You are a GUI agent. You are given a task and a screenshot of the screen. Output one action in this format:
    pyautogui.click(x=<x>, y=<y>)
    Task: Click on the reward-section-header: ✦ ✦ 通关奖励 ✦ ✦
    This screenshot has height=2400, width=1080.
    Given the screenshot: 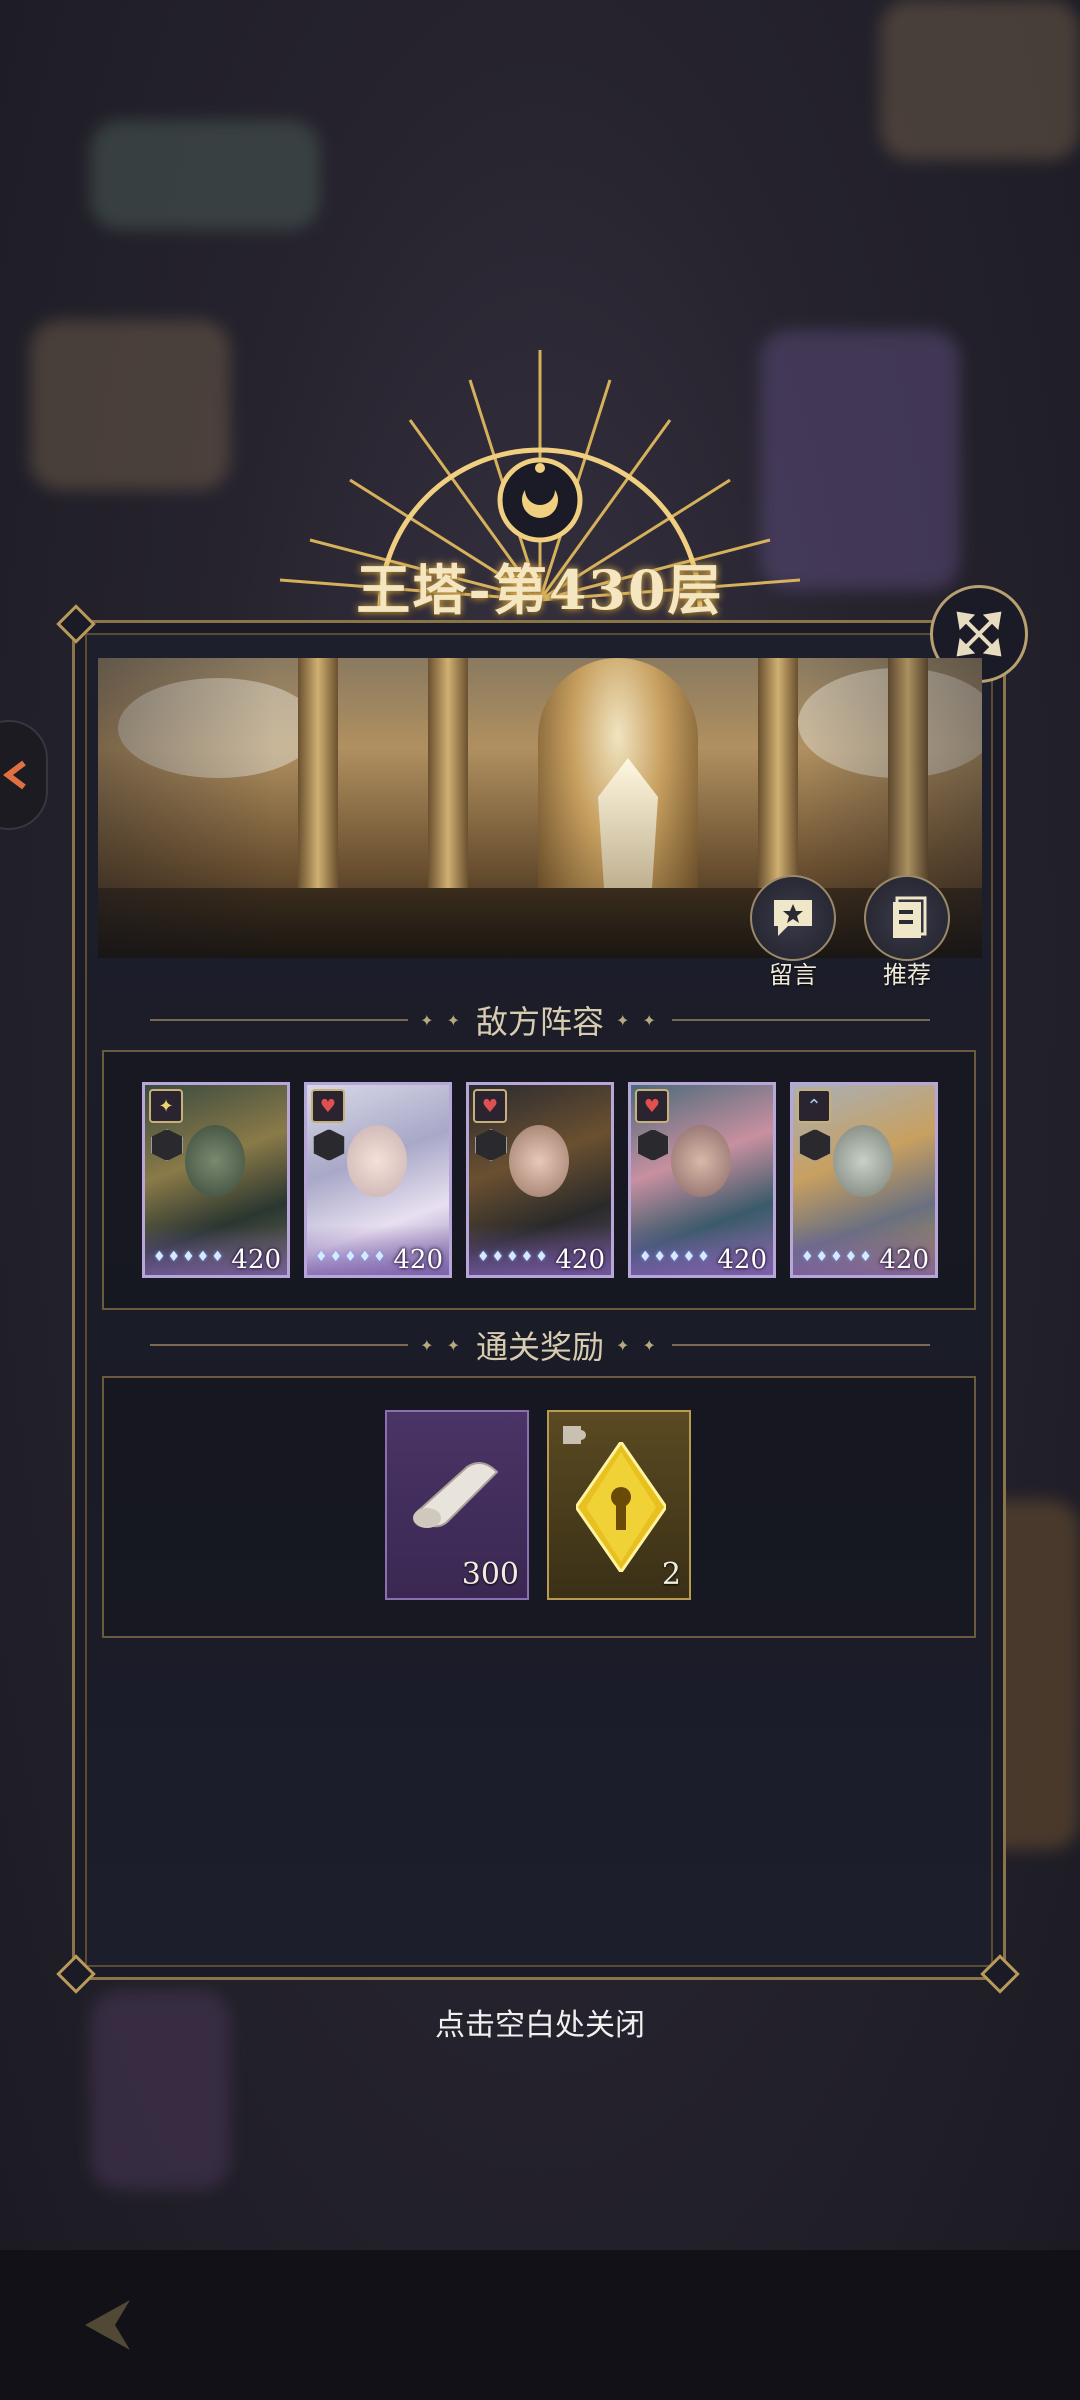 What is the action you would take?
    pyautogui.click(x=540, y=1345)
    